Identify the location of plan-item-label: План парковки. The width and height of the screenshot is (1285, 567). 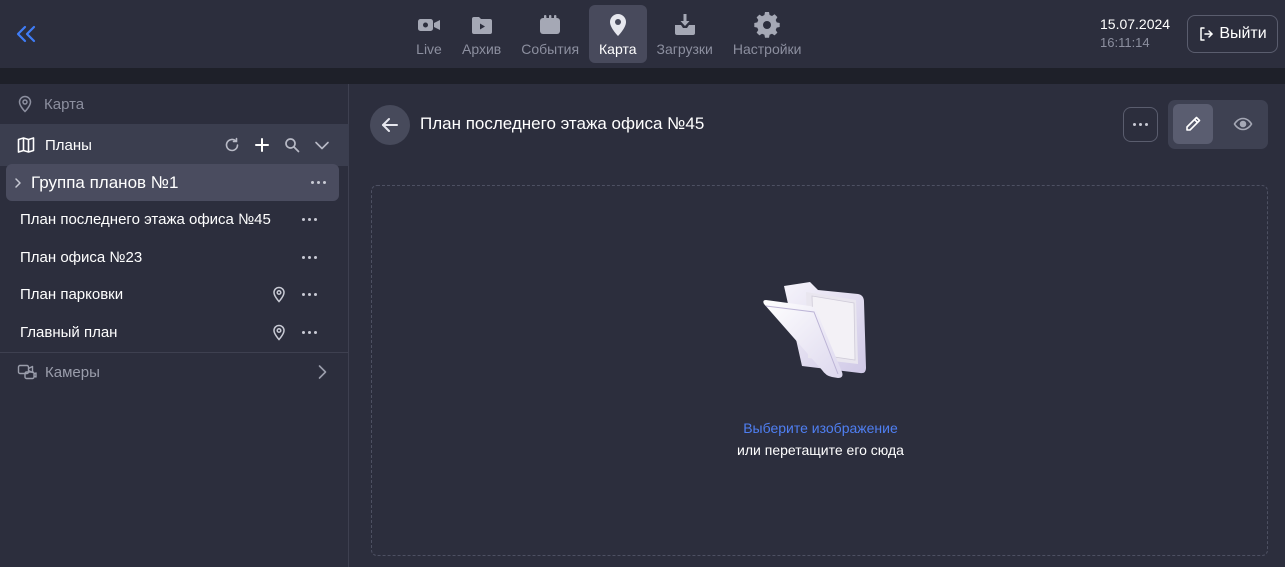
(72, 294).